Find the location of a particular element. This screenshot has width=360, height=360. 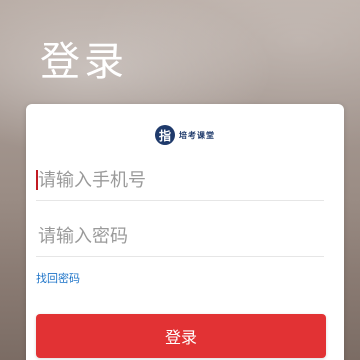

brand-logo: 指 培考课堂 is located at coordinates (185, 135).